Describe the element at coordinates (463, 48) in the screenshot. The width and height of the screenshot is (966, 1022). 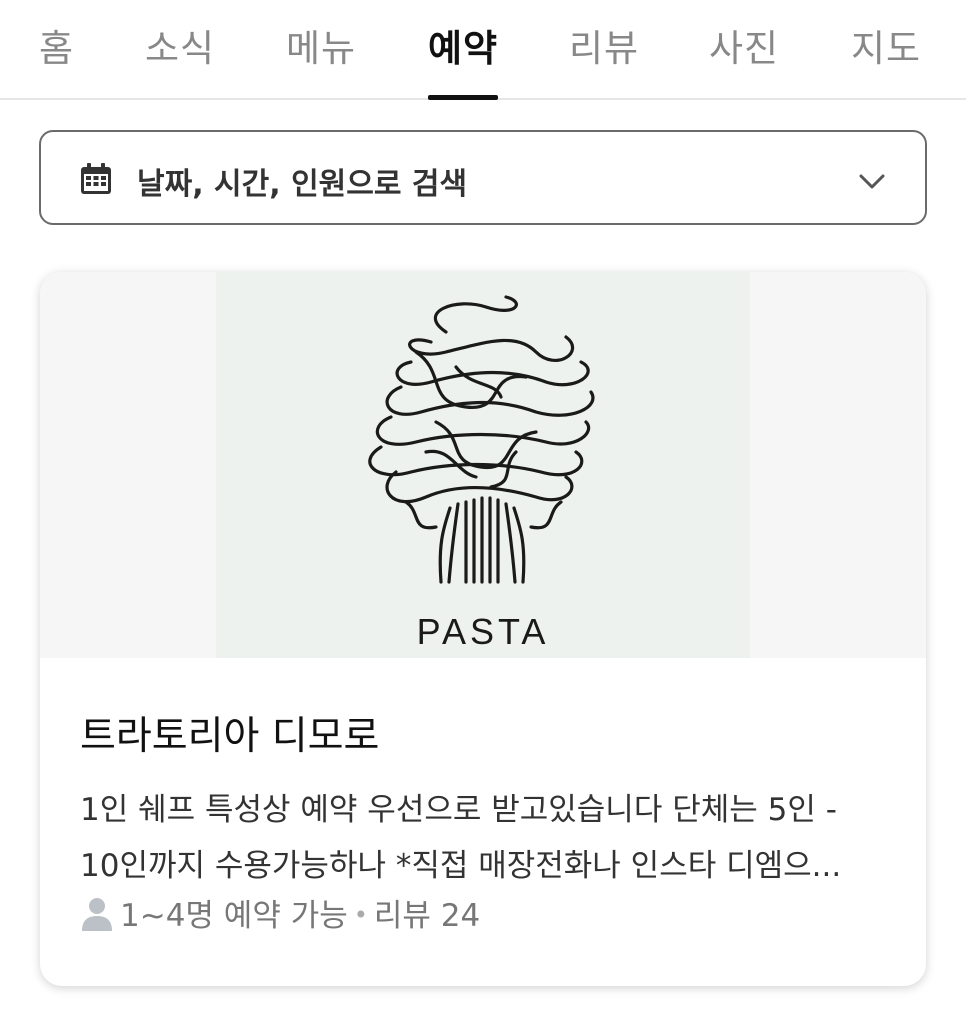
I see `tab-reservation-label: 예약` at that location.